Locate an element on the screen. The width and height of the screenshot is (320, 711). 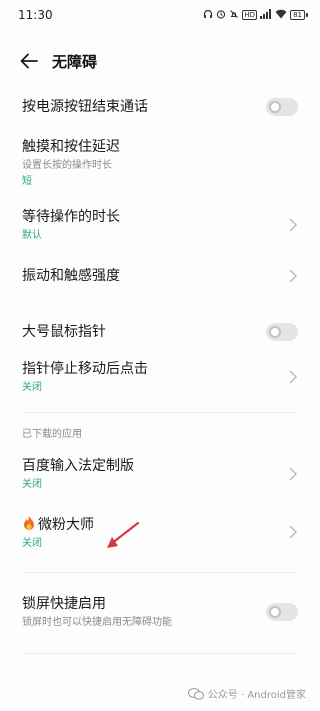
item-label: 触摸和按住延迟 is located at coordinates (71, 147).